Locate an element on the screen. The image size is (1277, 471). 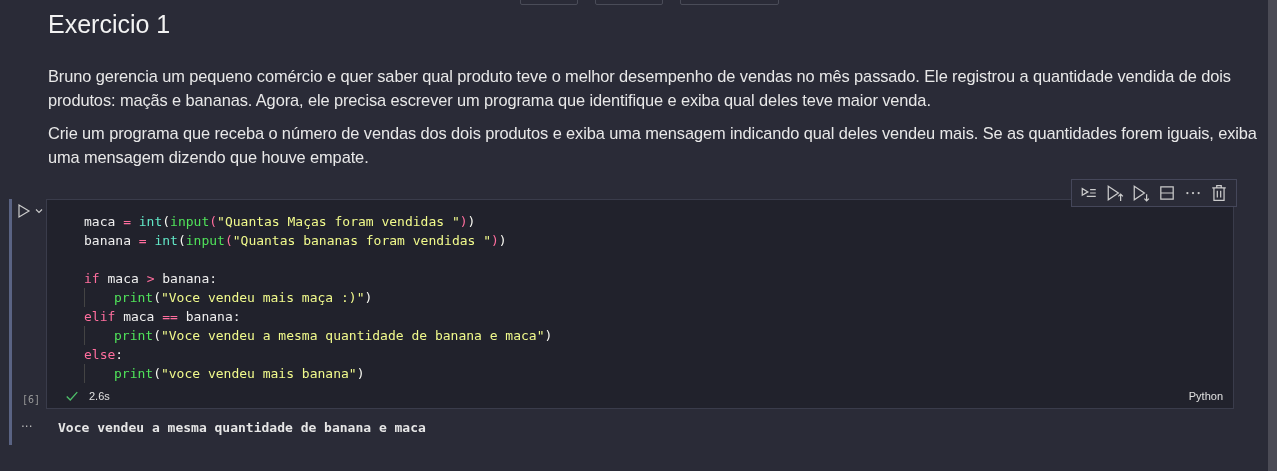
scrollbar is located at coordinates (1272, 235).